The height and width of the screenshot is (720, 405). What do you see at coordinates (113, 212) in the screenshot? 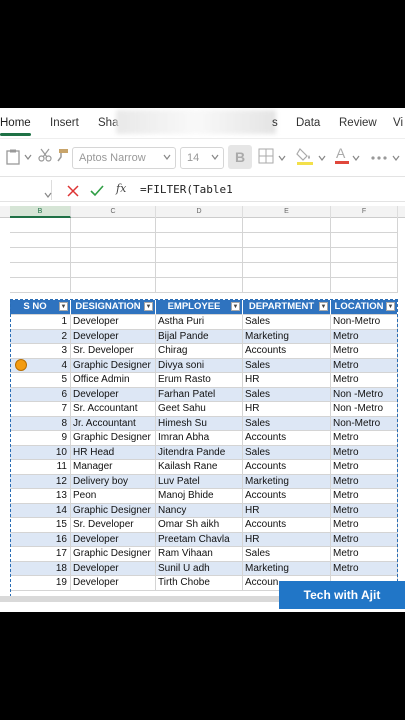
I see `column-header-c: C` at bounding box center [113, 212].